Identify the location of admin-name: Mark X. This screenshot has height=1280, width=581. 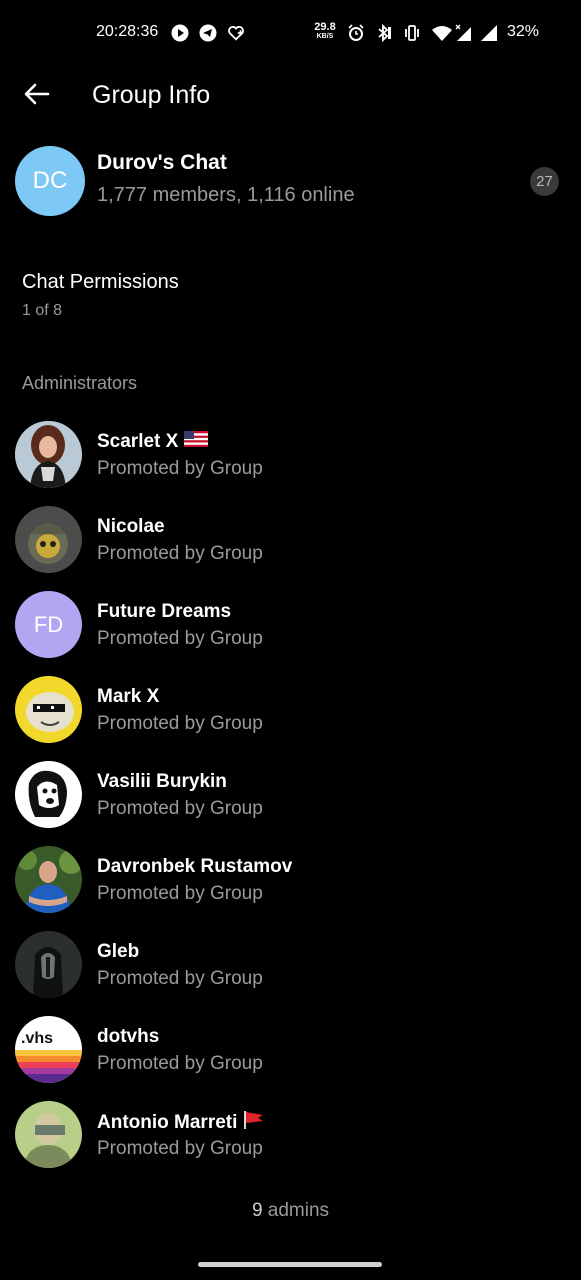
(128, 696).